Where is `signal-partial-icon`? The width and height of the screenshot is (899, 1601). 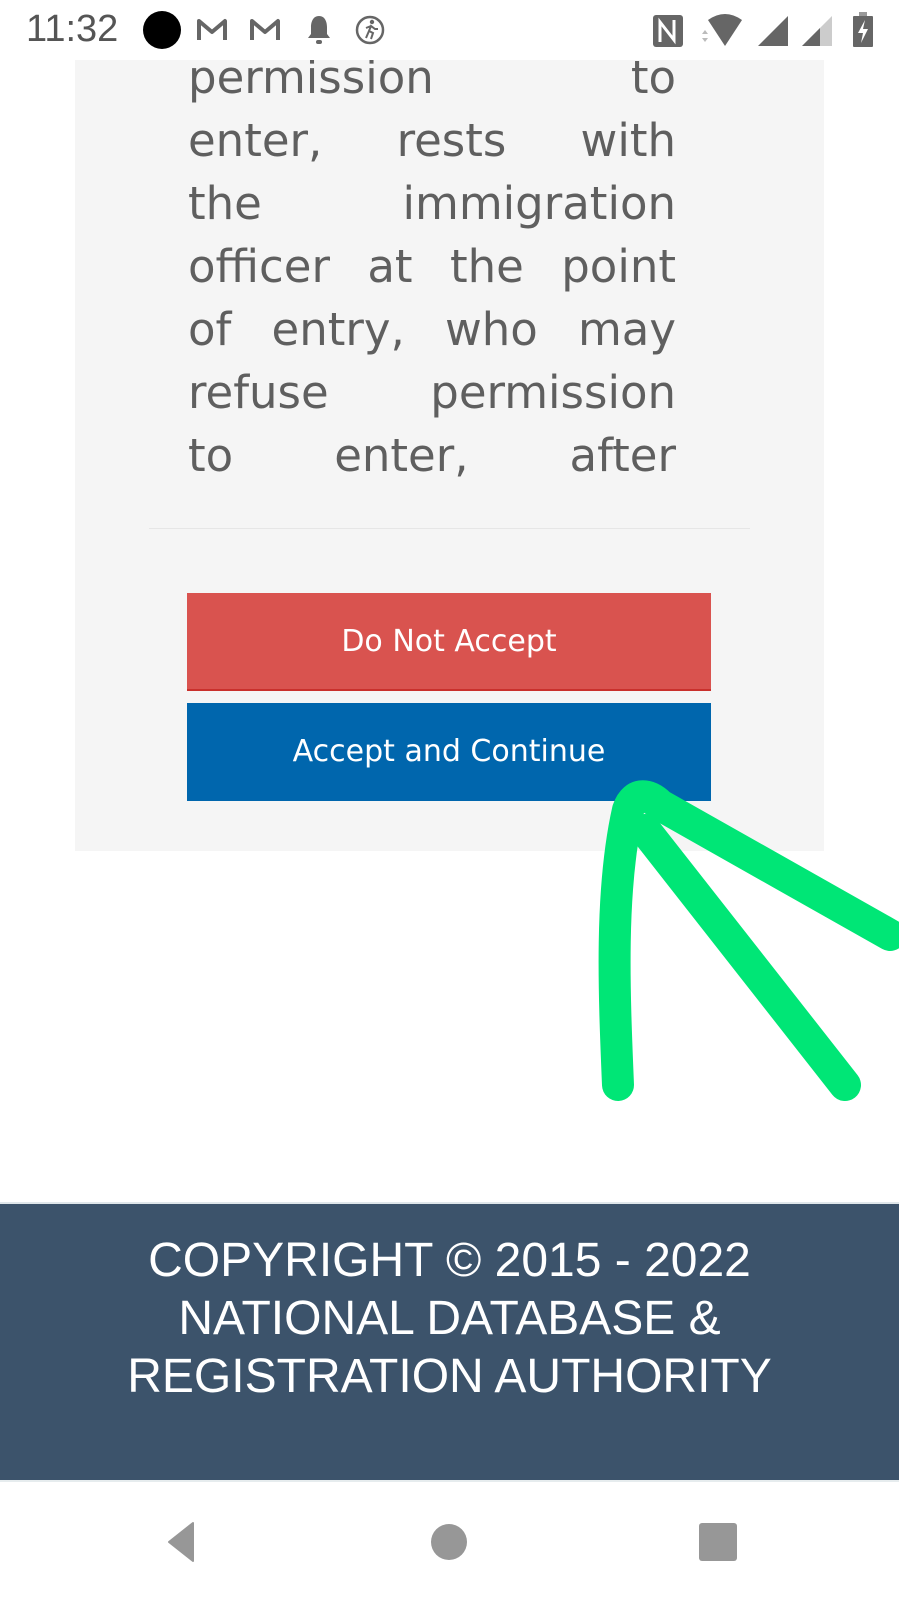
signal-partial-icon is located at coordinates (817, 31).